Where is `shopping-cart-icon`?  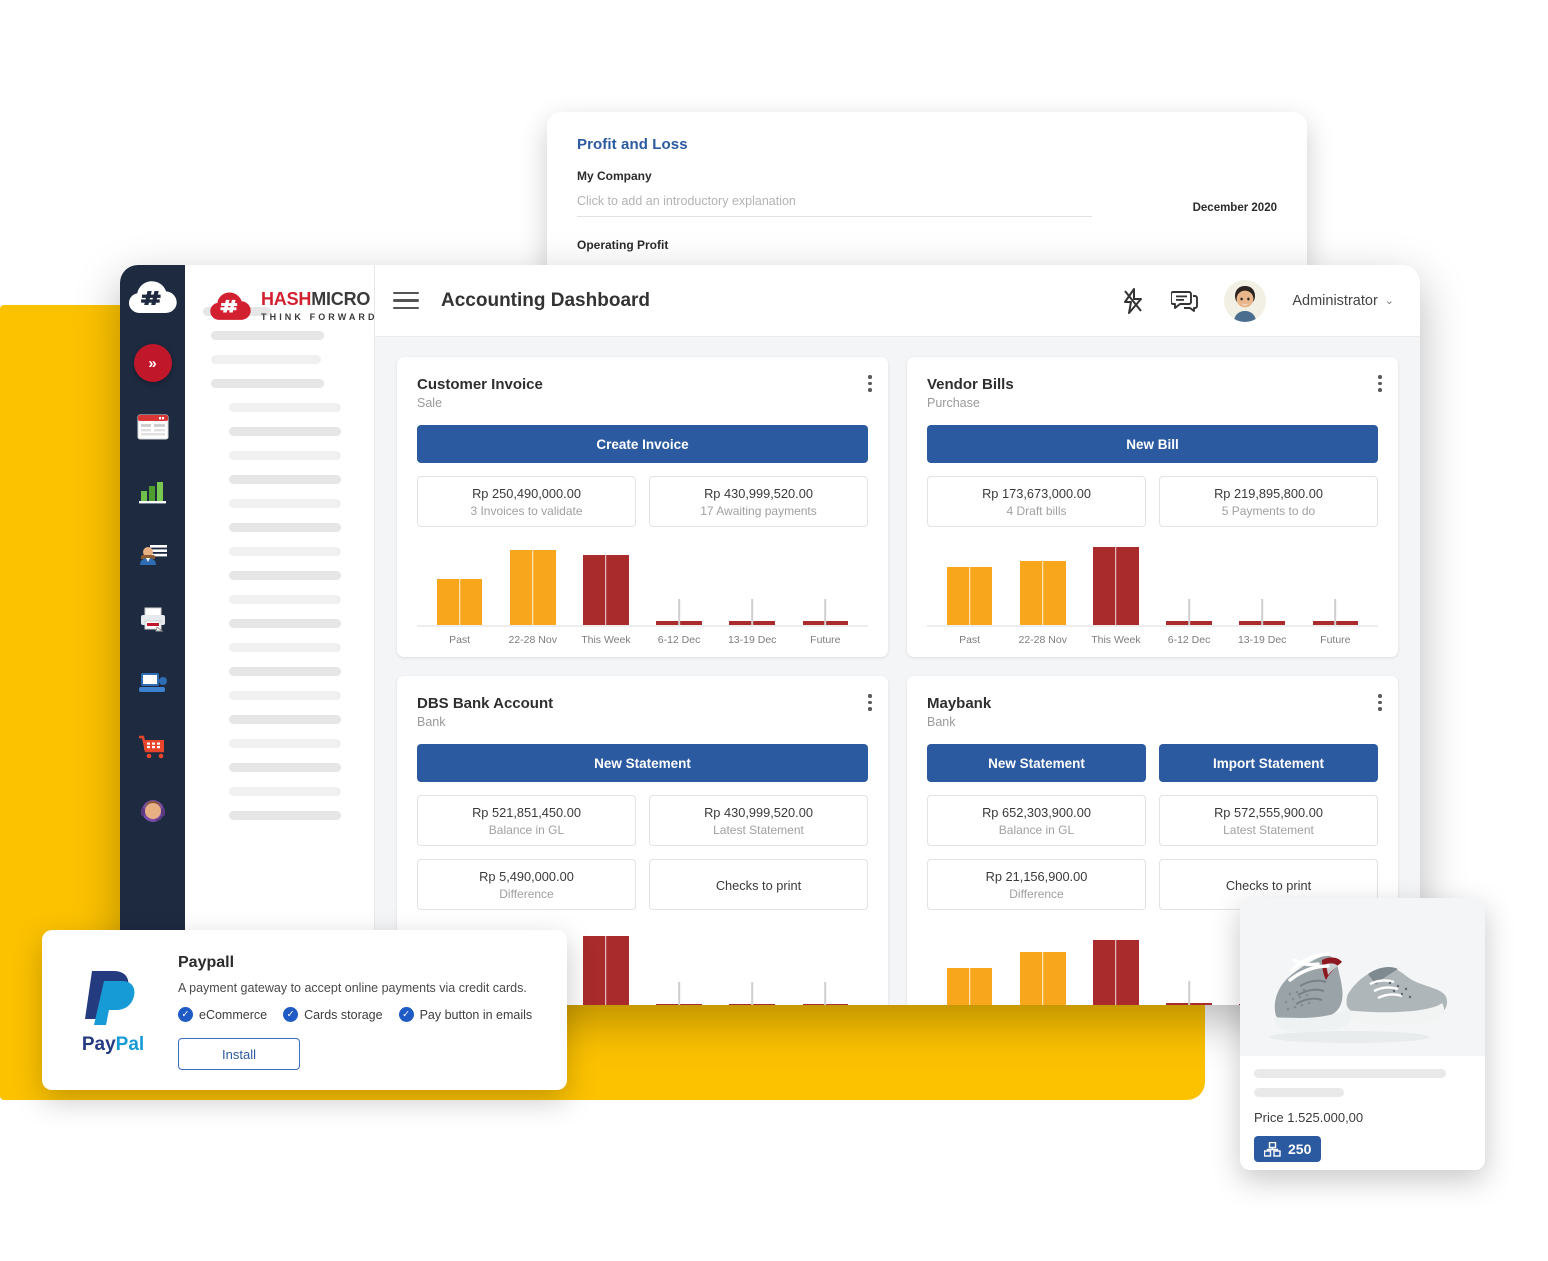
shopping-cart-icon is located at coordinates (151, 747).